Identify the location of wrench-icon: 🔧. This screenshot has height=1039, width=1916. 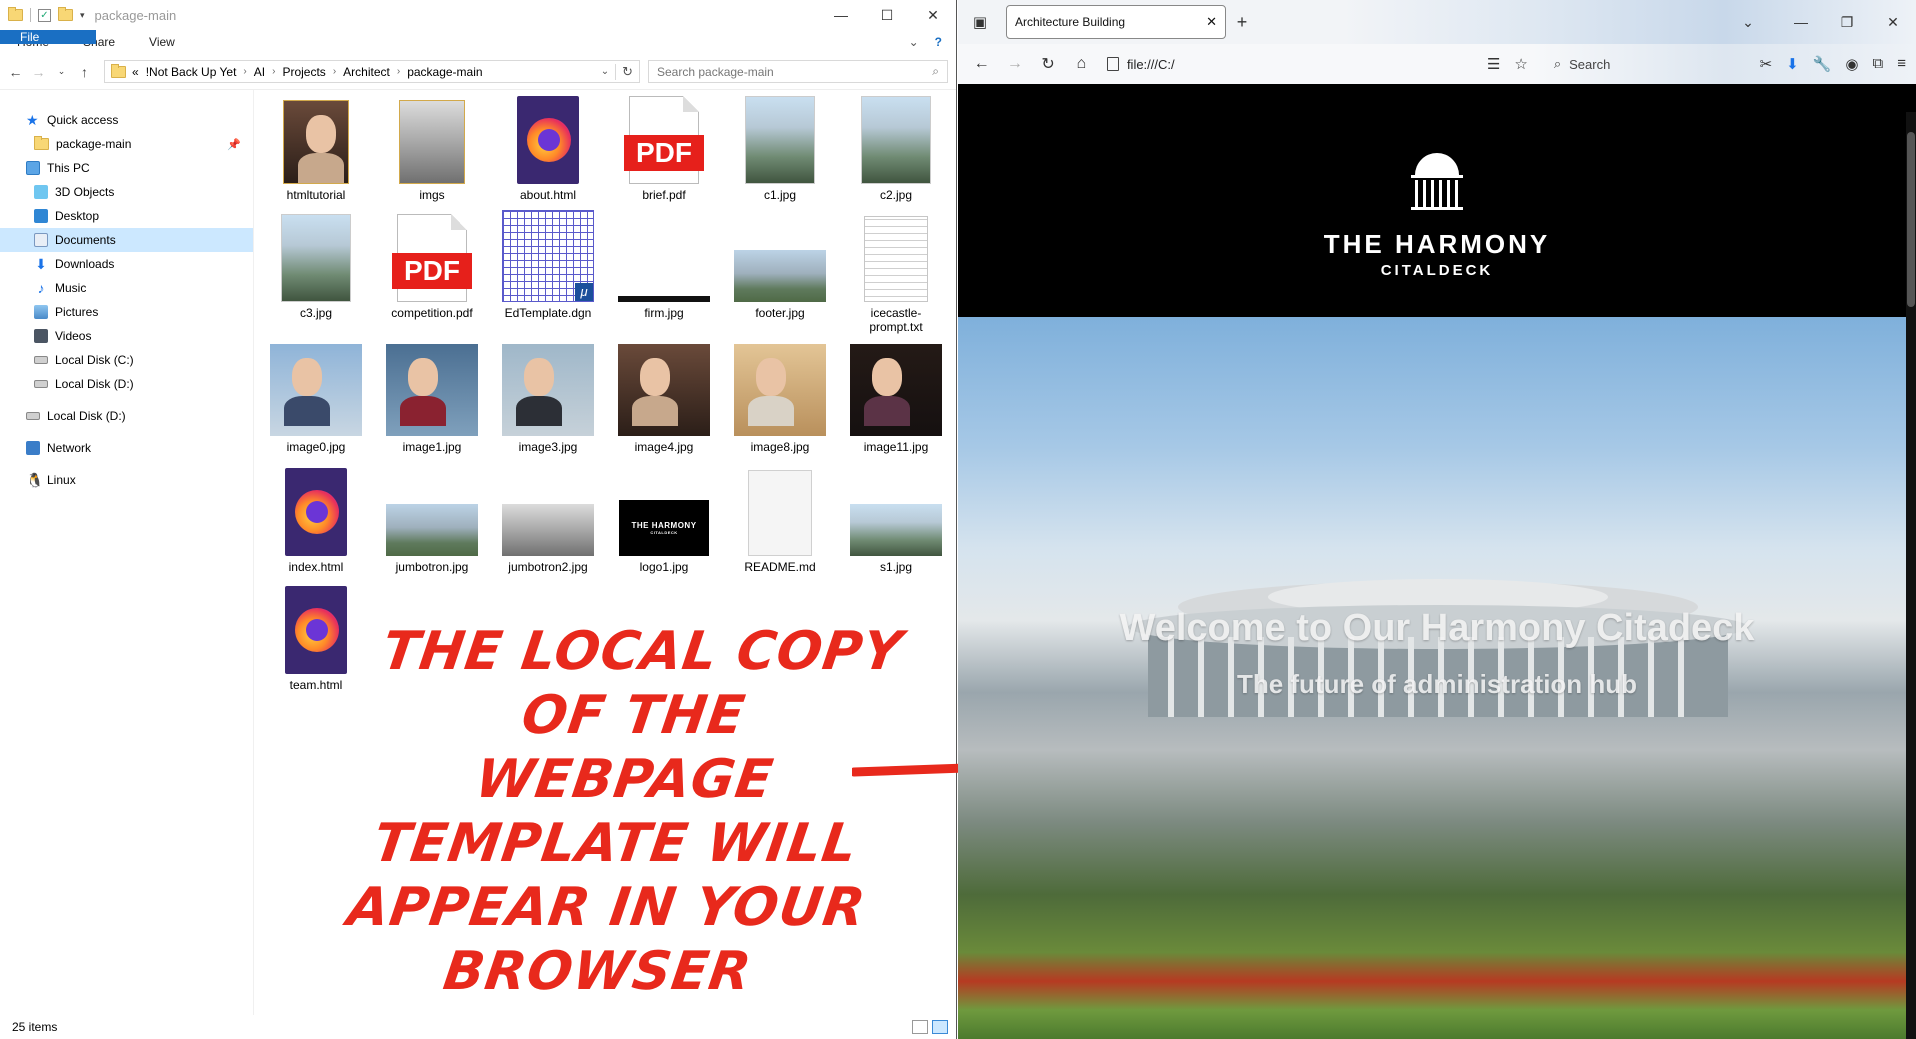
(1822, 64).